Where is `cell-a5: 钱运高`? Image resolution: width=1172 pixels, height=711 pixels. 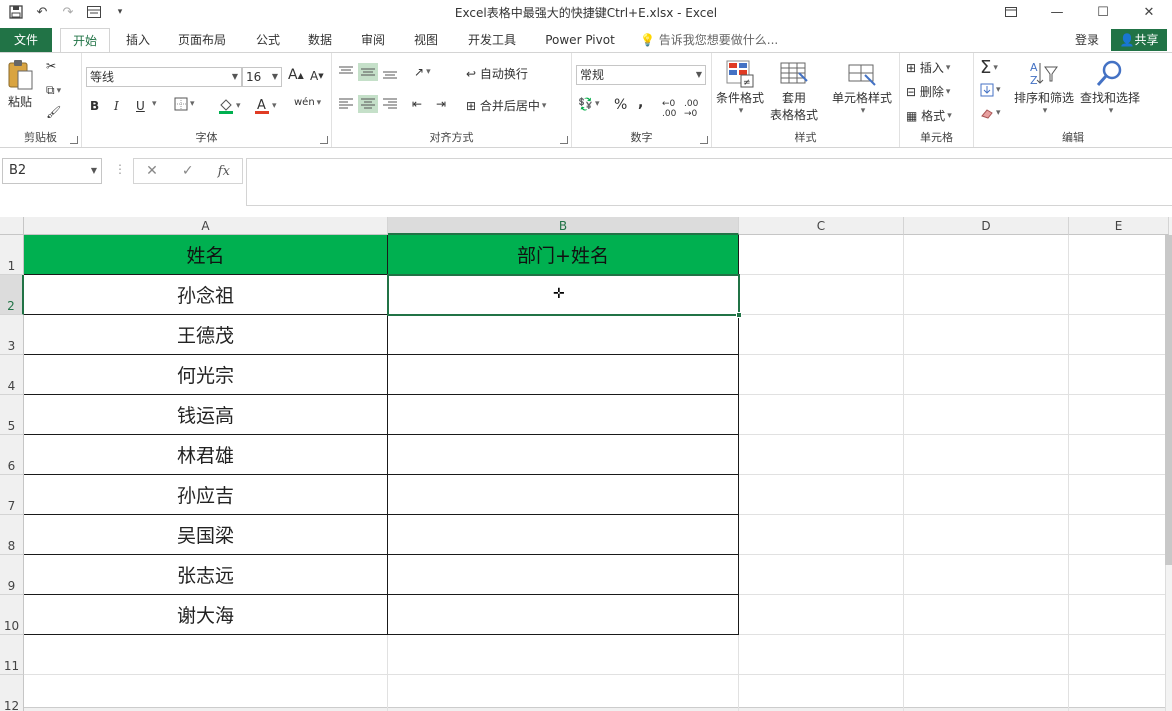
cell-a5: 钱运高 is located at coordinates (206, 415).